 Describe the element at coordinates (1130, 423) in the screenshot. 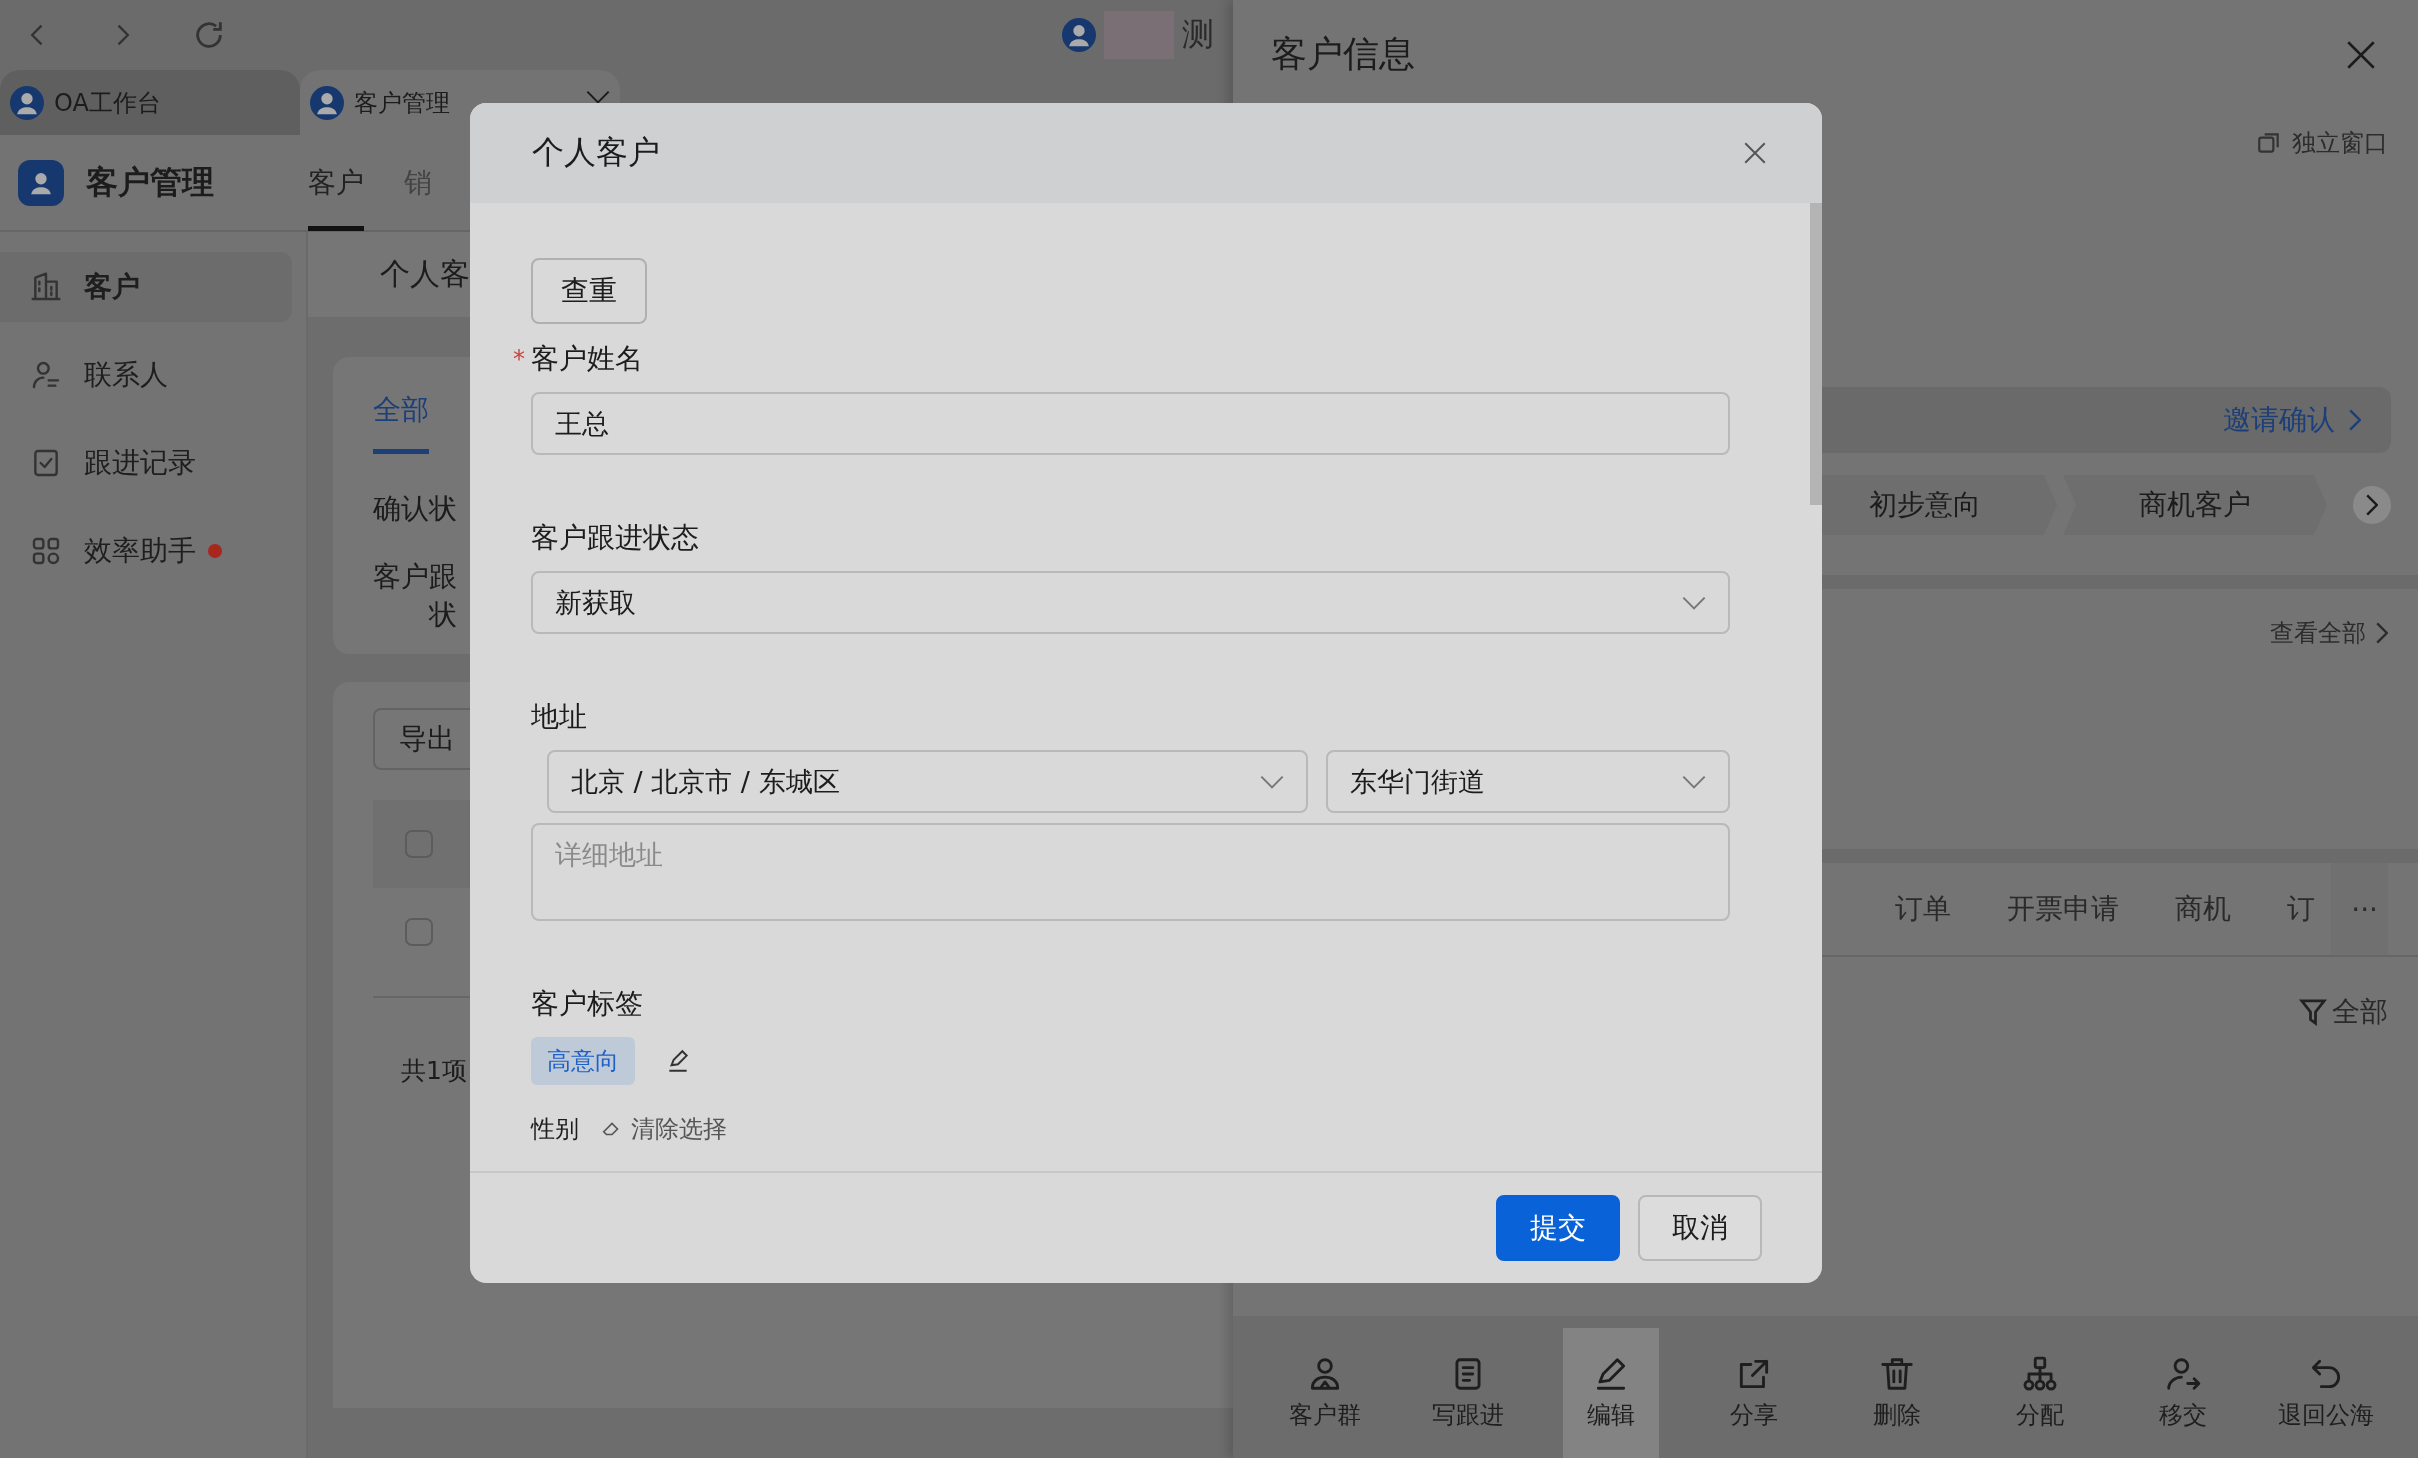

I see `name-field: 王总` at that location.